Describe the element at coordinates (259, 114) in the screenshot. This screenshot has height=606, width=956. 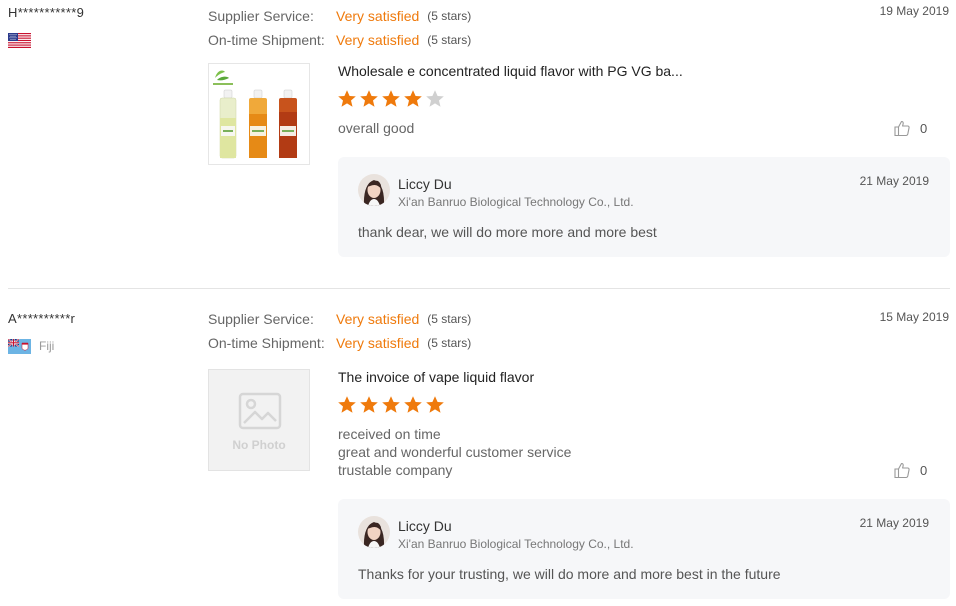
I see `product-bottles-image` at that location.